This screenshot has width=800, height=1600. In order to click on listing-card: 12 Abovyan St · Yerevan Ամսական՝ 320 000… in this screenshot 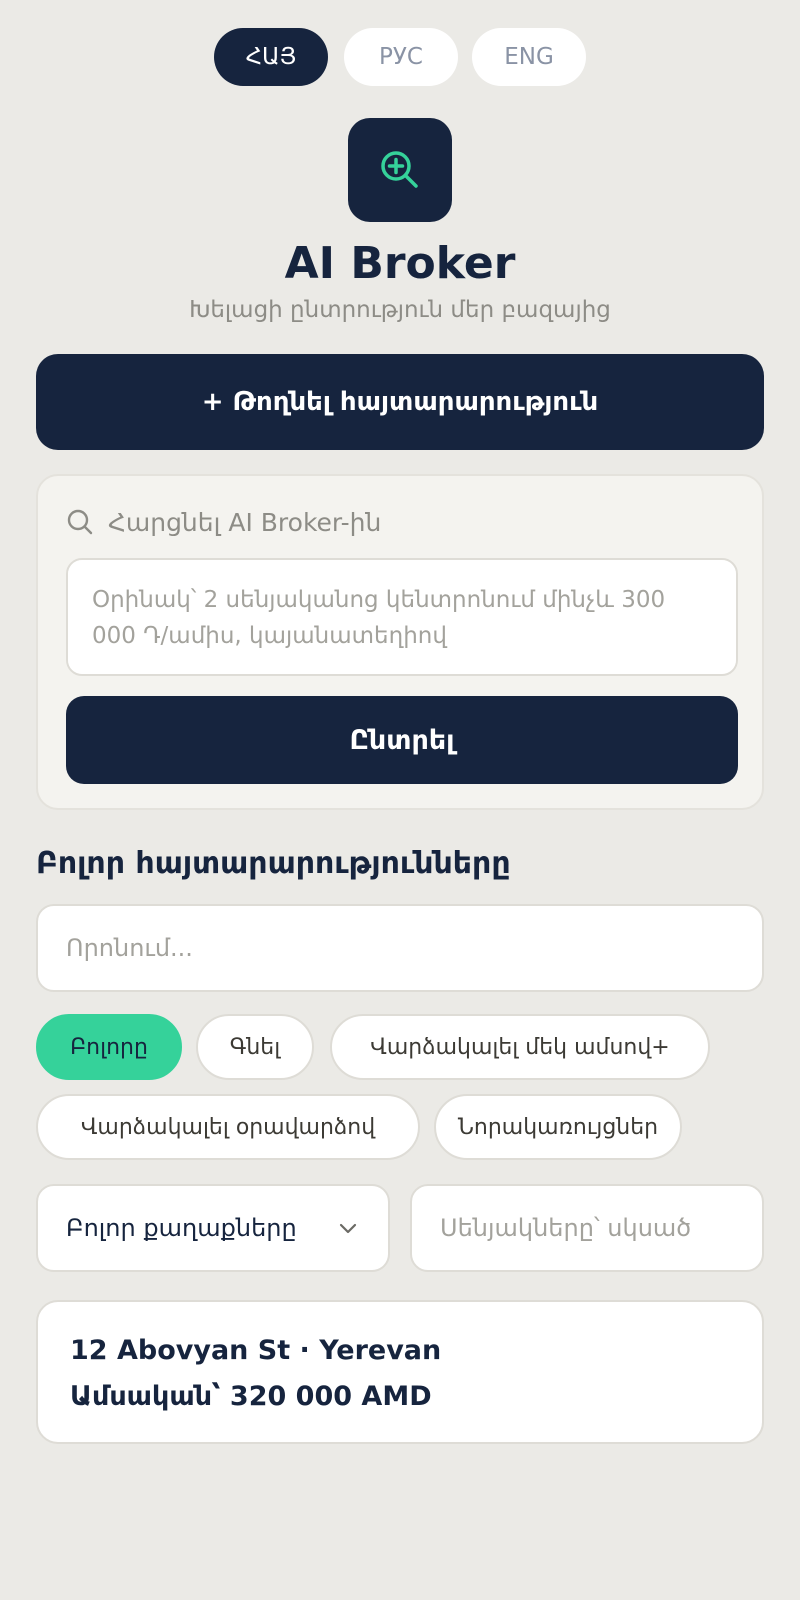, I will do `click(400, 1372)`.